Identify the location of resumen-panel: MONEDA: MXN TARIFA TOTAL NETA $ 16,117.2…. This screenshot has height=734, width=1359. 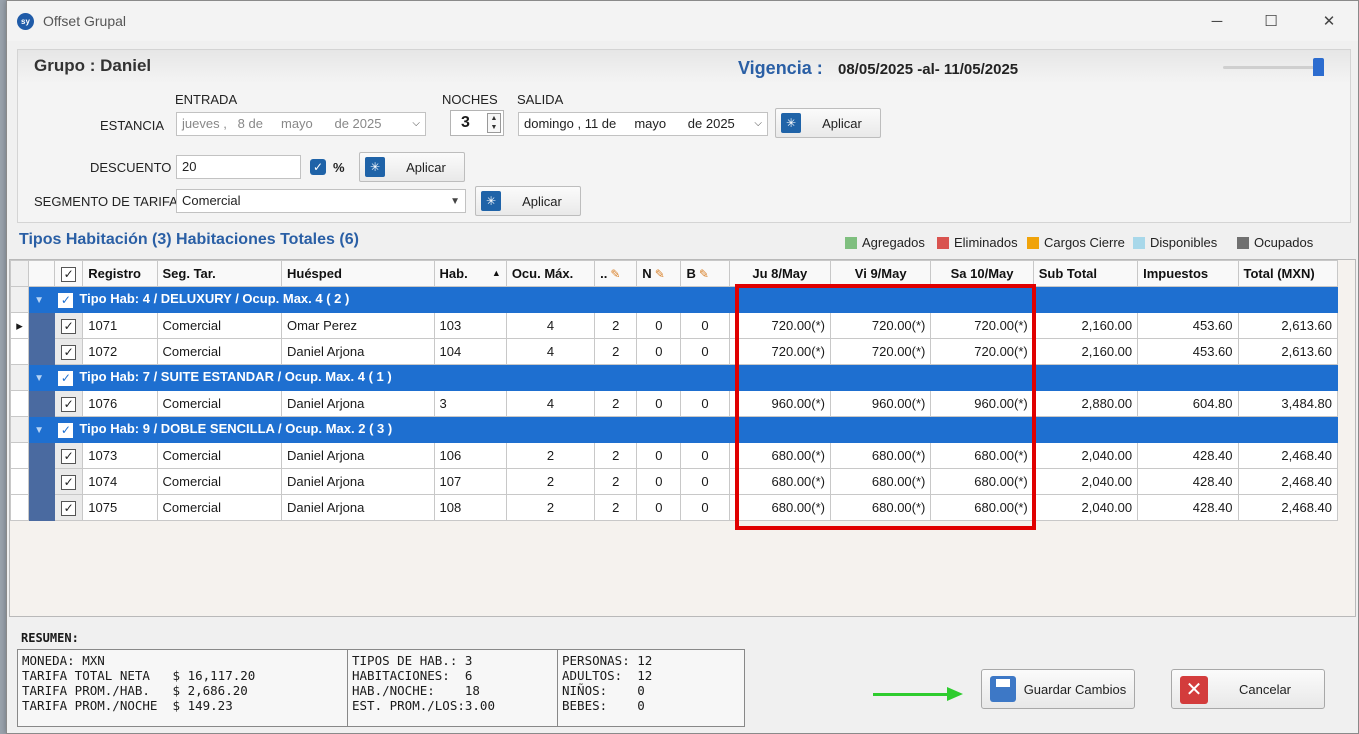
(381, 688).